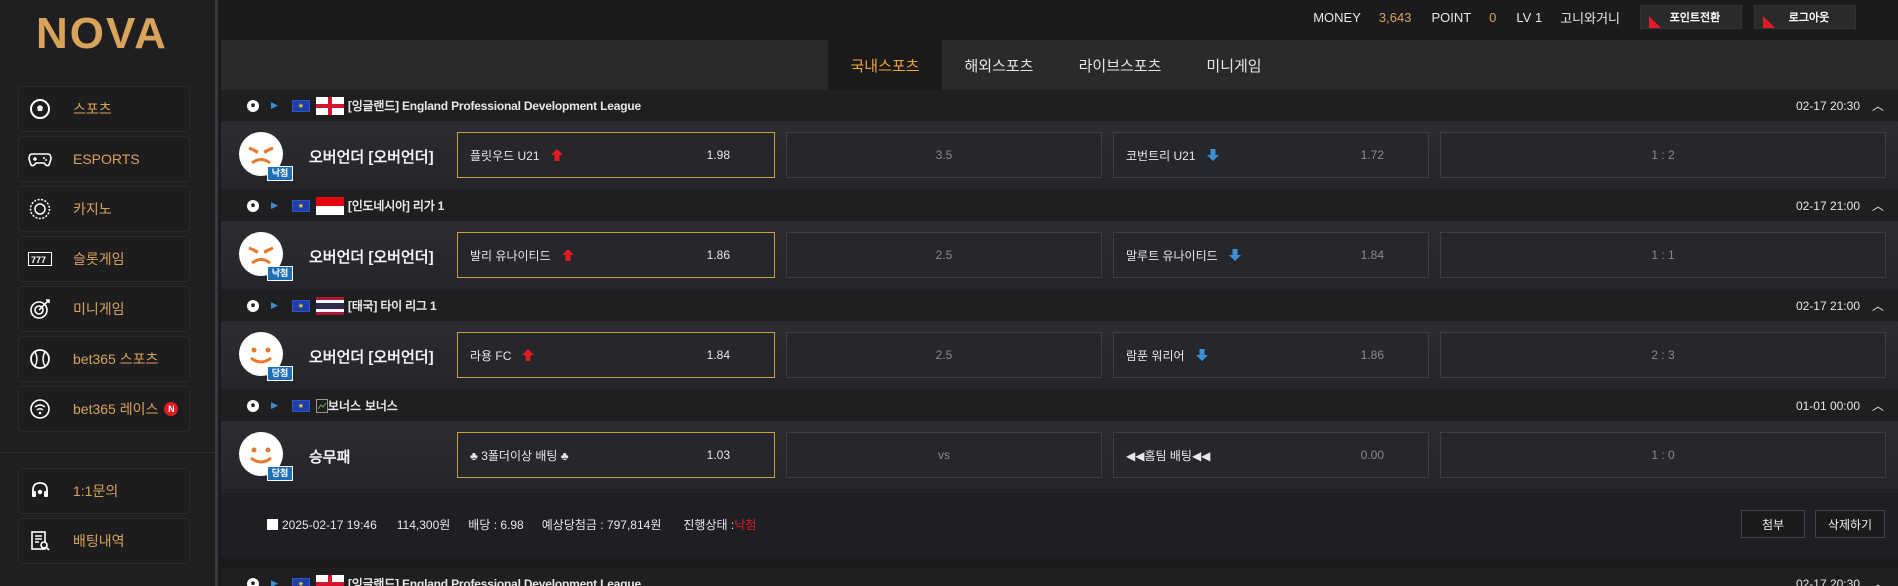 The height and width of the screenshot is (586, 1898). Describe the element at coordinates (616, 355) in the screenshot. I see `home-odds-cell: 라용 FC 1.84` at that location.